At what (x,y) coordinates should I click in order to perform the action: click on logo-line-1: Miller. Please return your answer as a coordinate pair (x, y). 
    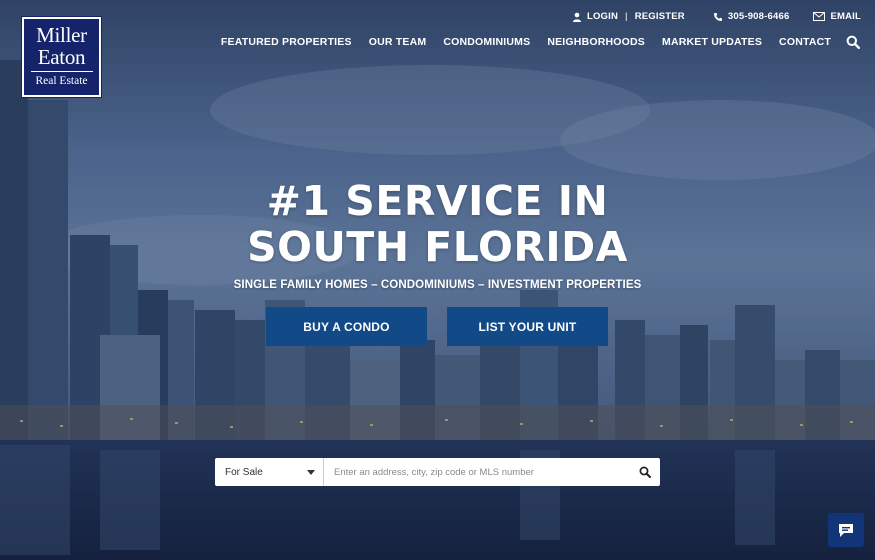
    Looking at the image, I should click on (61, 35).